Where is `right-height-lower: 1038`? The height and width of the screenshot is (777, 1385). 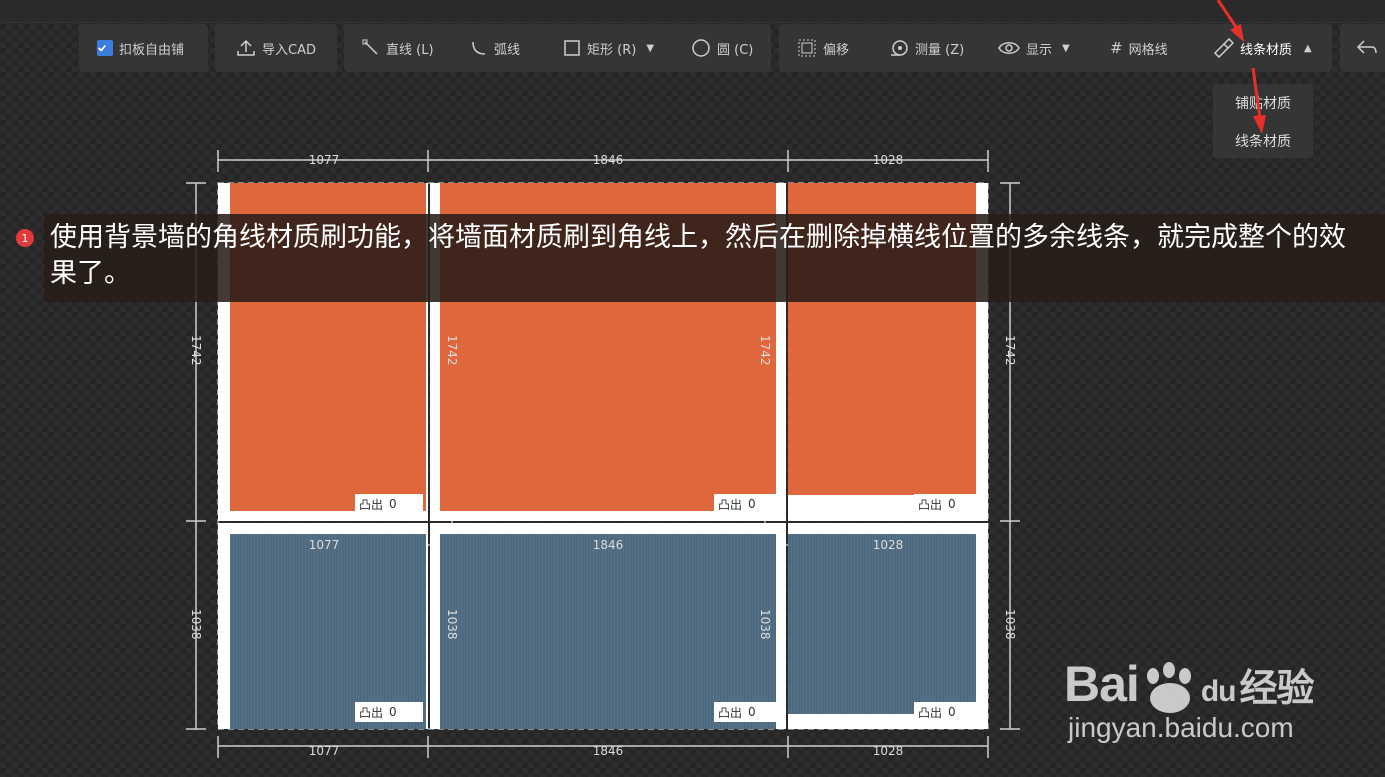 right-height-lower: 1038 is located at coordinates (1010, 624).